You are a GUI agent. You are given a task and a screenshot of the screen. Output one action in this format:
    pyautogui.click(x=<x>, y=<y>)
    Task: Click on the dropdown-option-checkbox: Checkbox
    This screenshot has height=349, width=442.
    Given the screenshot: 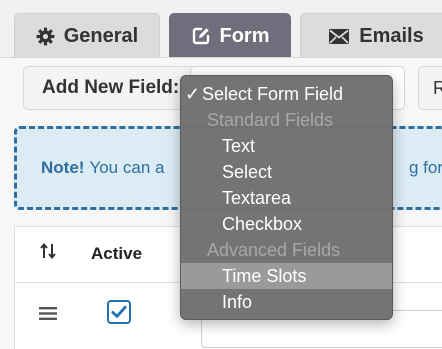 What is the action you would take?
    pyautogui.click(x=286, y=224)
    